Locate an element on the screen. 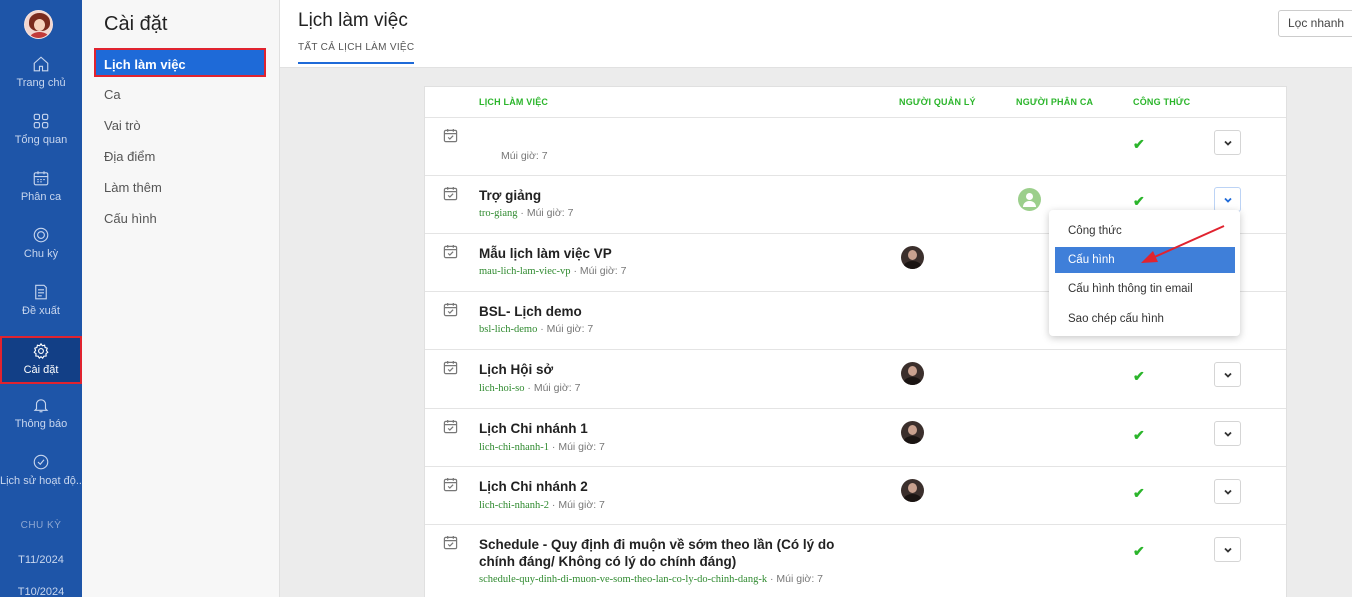 Image resolution: width=1352 pixels, height=597 pixels. submenu-item-configuration: Cấu hình is located at coordinates (180, 218).